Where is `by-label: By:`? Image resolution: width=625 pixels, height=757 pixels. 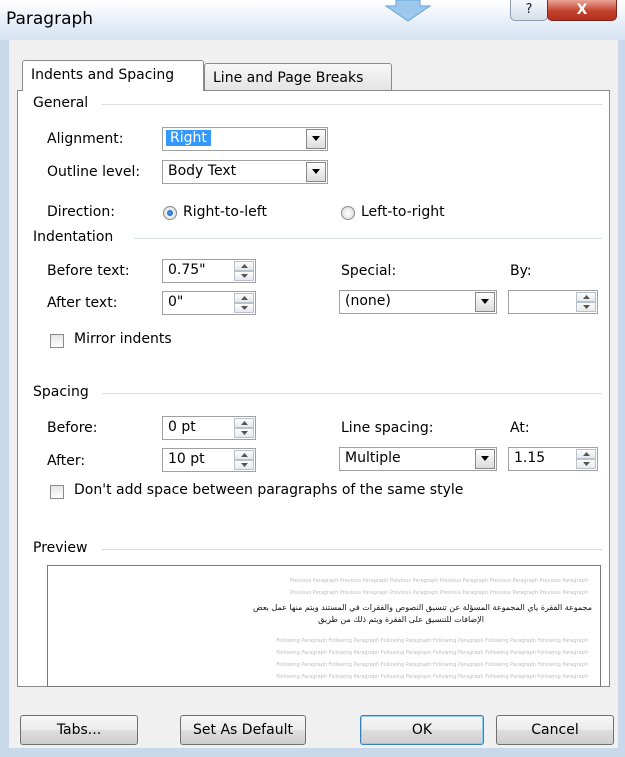
by-label: By: is located at coordinates (521, 271).